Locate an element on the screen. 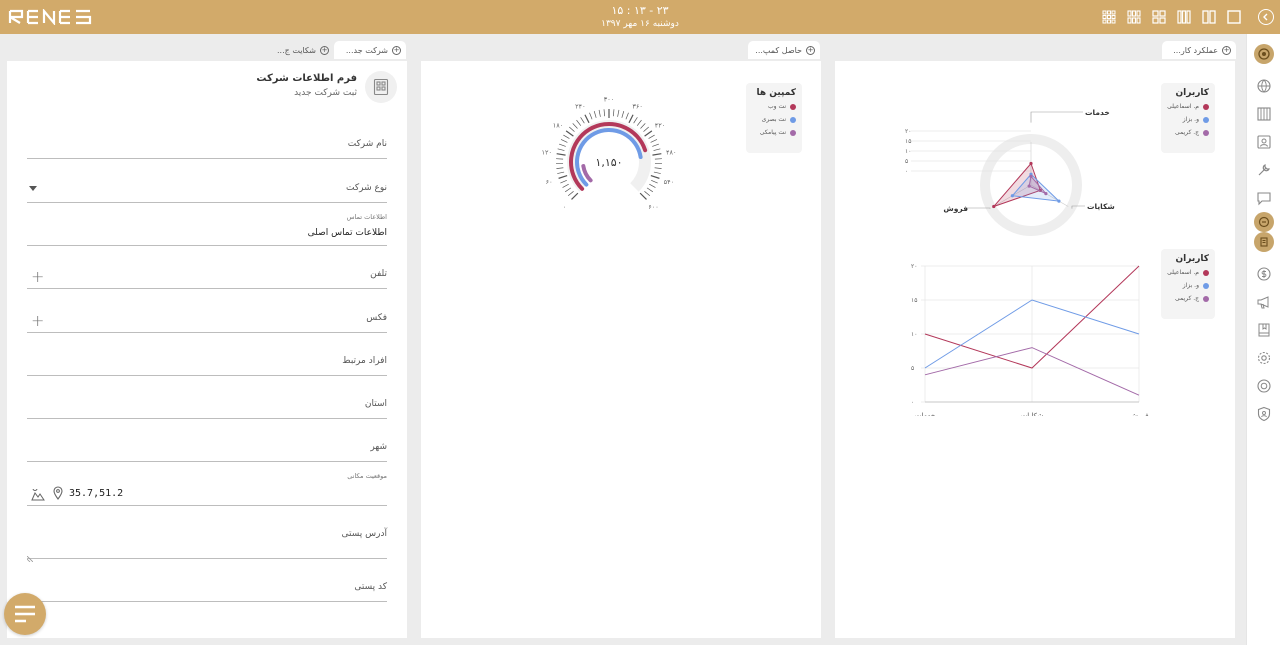 The width and height of the screenshot is (1280, 645). layout-single-icon is located at coordinates (1233, 17).